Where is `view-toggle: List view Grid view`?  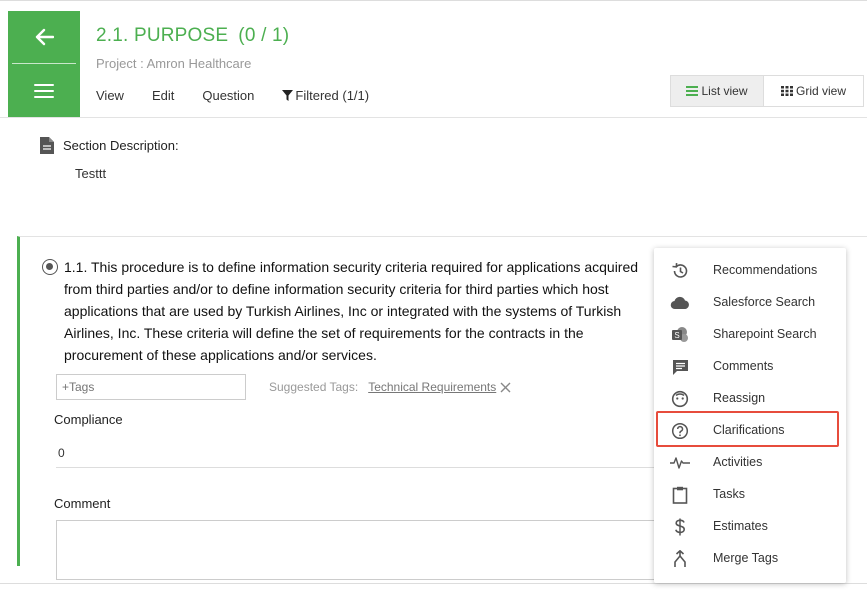 view-toggle: List view Grid view is located at coordinates (767, 91).